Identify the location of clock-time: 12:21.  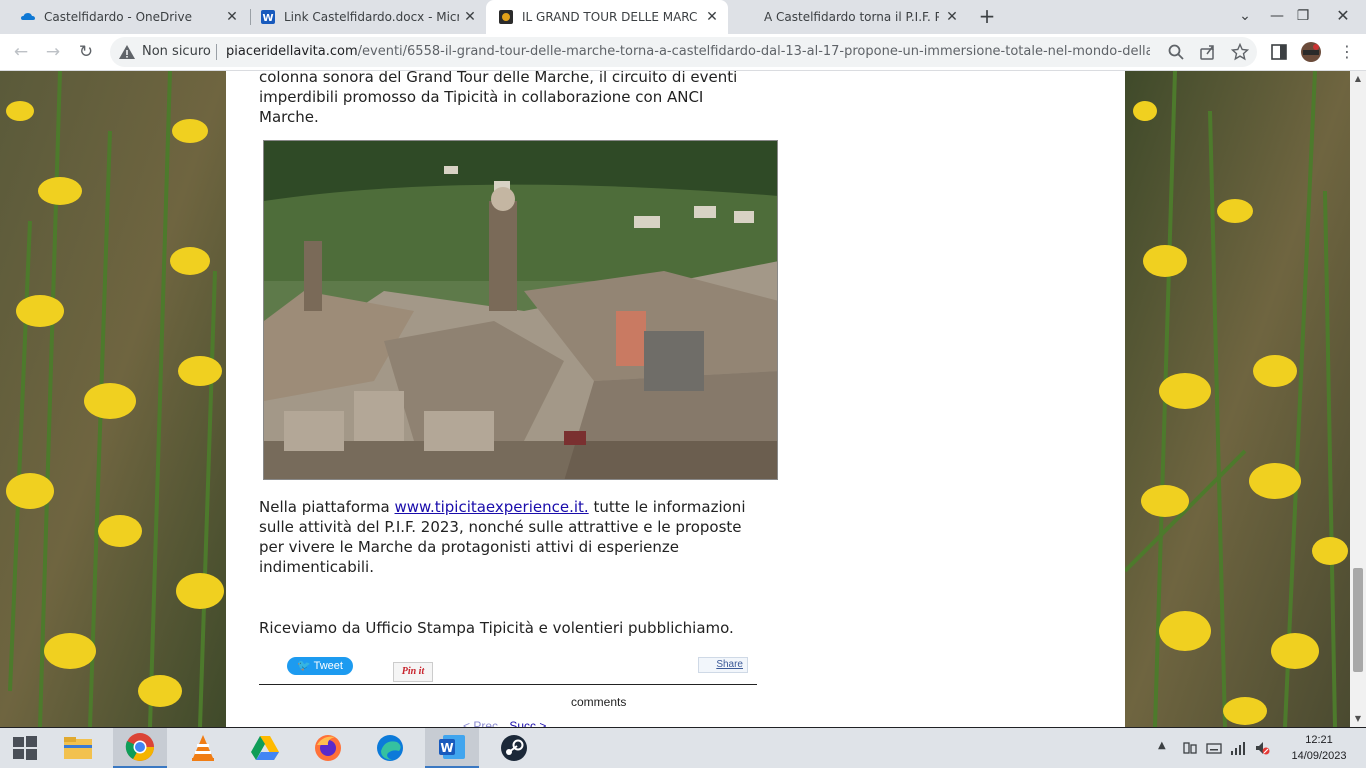
(1319, 740).